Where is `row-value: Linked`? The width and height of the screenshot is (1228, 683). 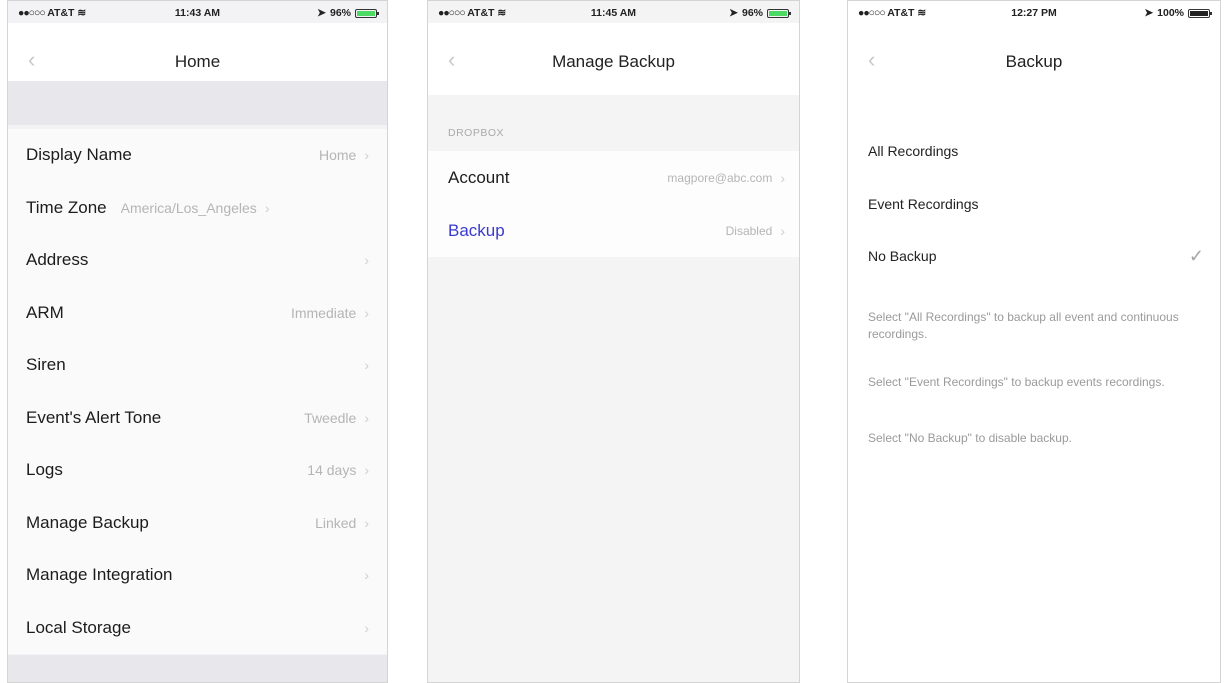 row-value: Linked is located at coordinates (336, 522).